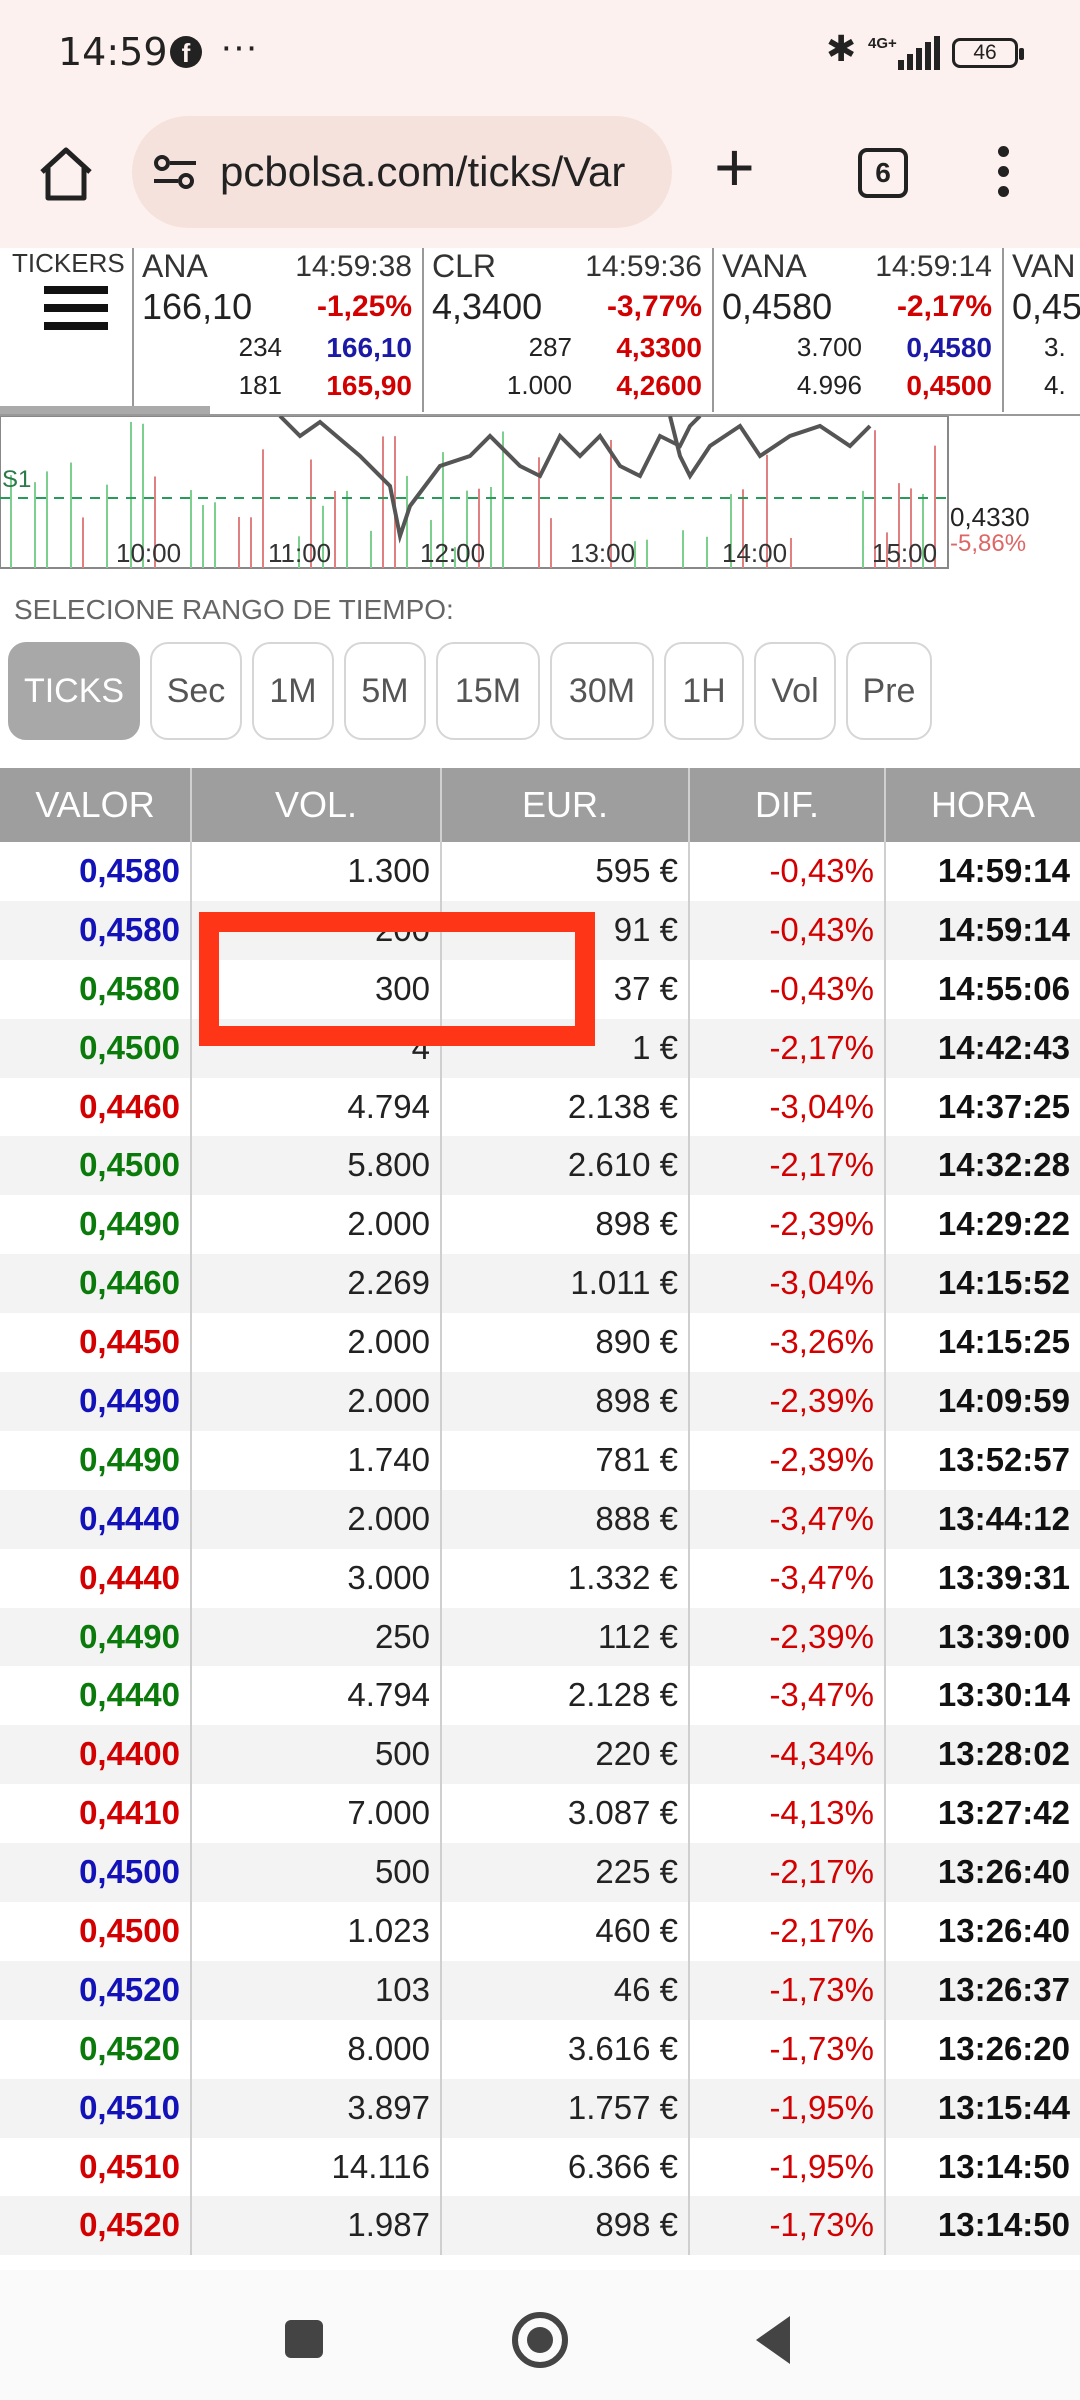 The height and width of the screenshot is (2400, 1080). Describe the element at coordinates (788, 1284) in the screenshot. I see `cell-dif: -3,04%` at that location.